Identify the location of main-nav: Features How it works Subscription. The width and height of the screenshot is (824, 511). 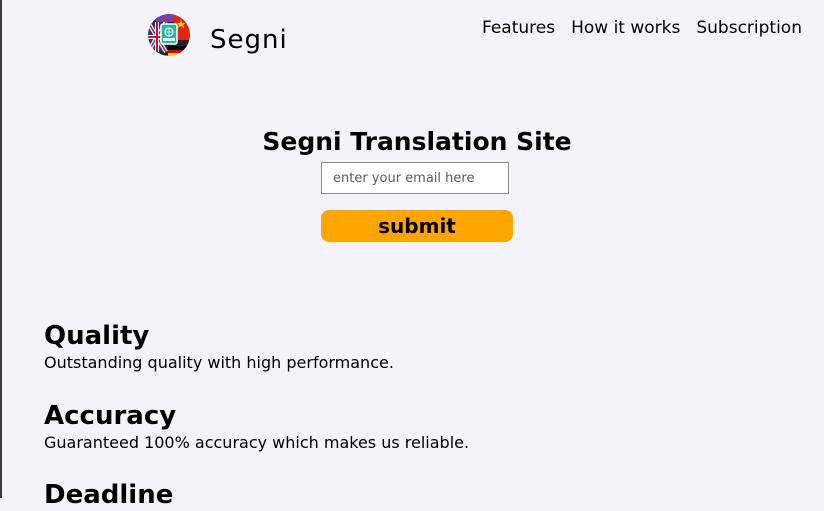
(642, 28).